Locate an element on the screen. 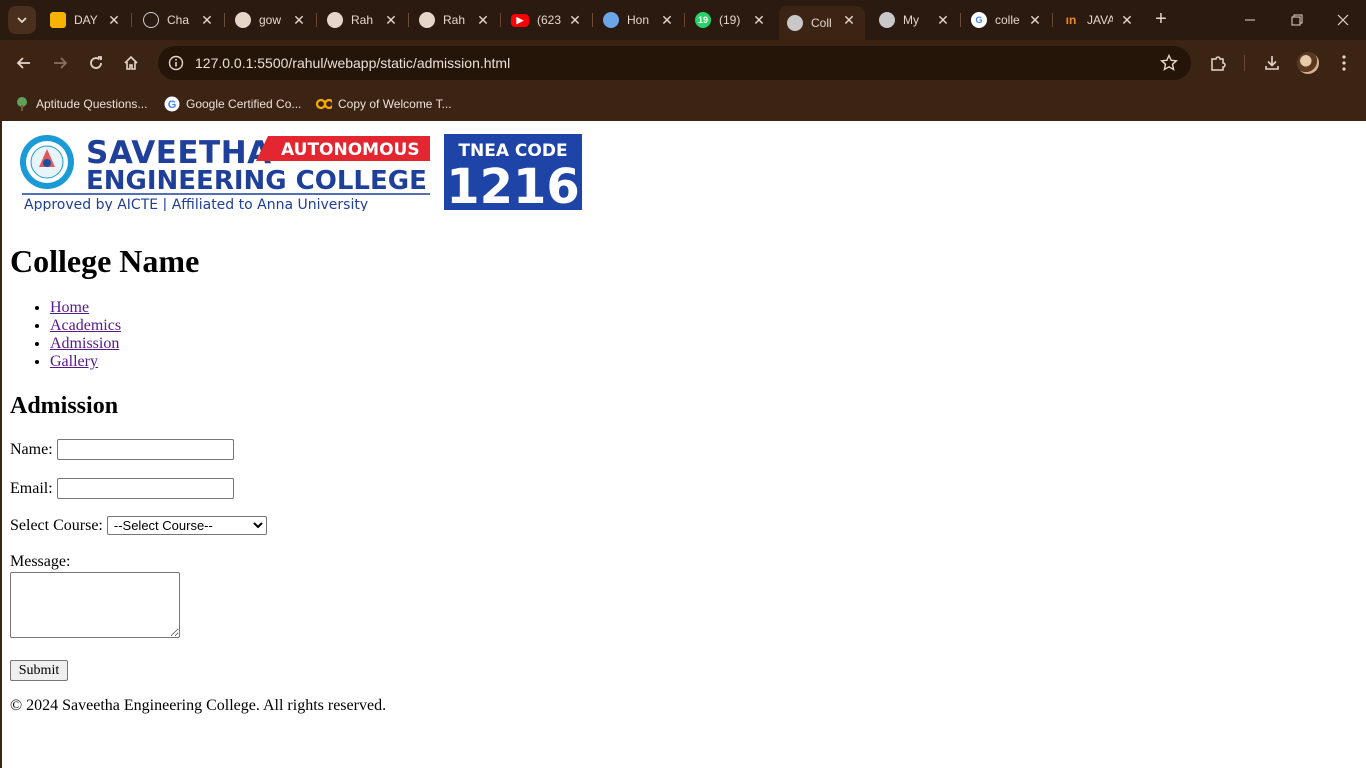 This screenshot has width=1366, height=768. email-label: Email: is located at coordinates (31, 488).